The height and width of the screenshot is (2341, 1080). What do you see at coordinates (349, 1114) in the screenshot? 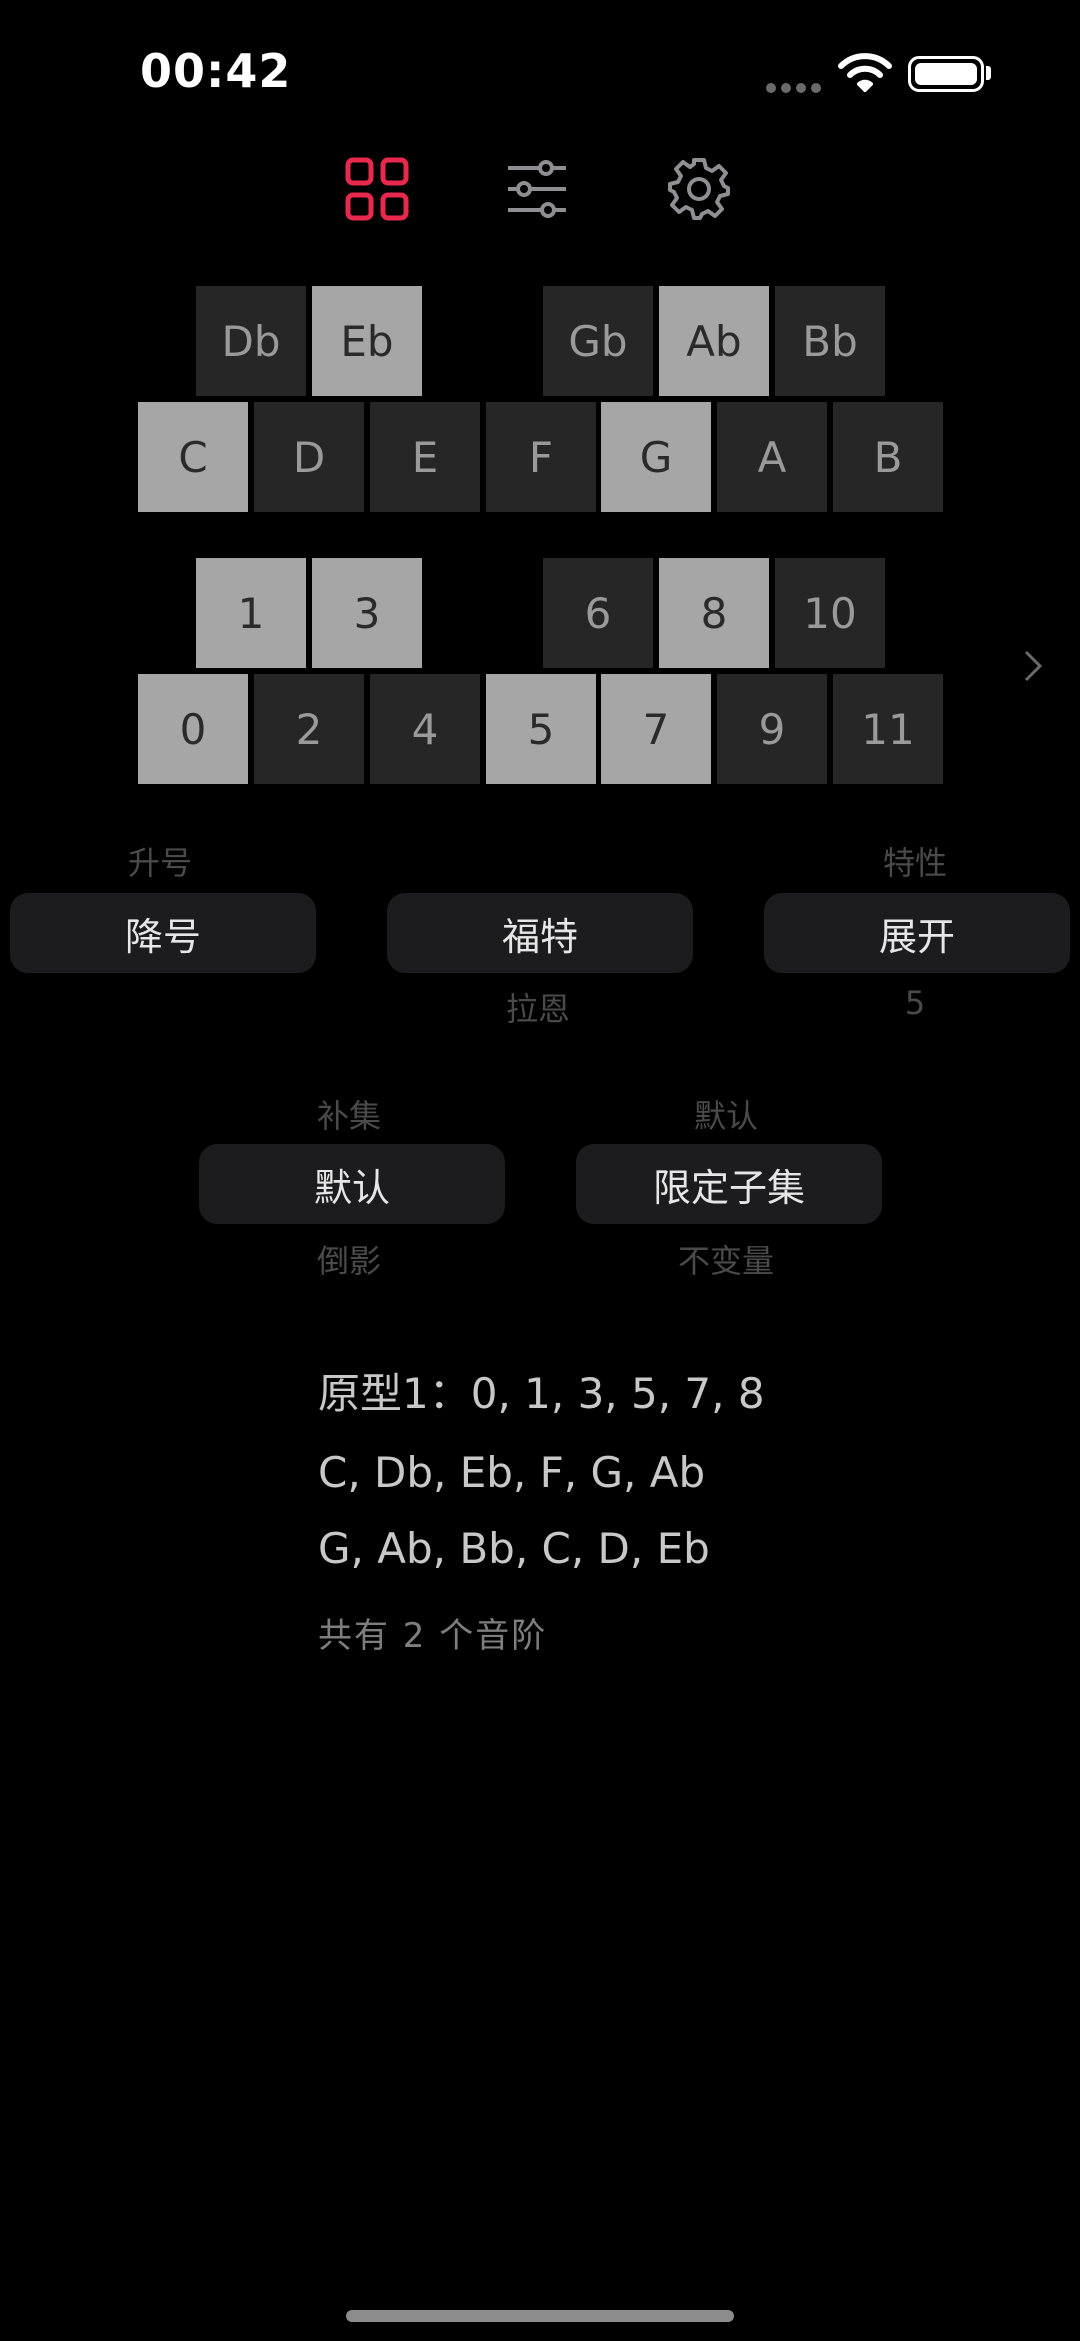
I see `set-op-option-above: 补集` at bounding box center [349, 1114].